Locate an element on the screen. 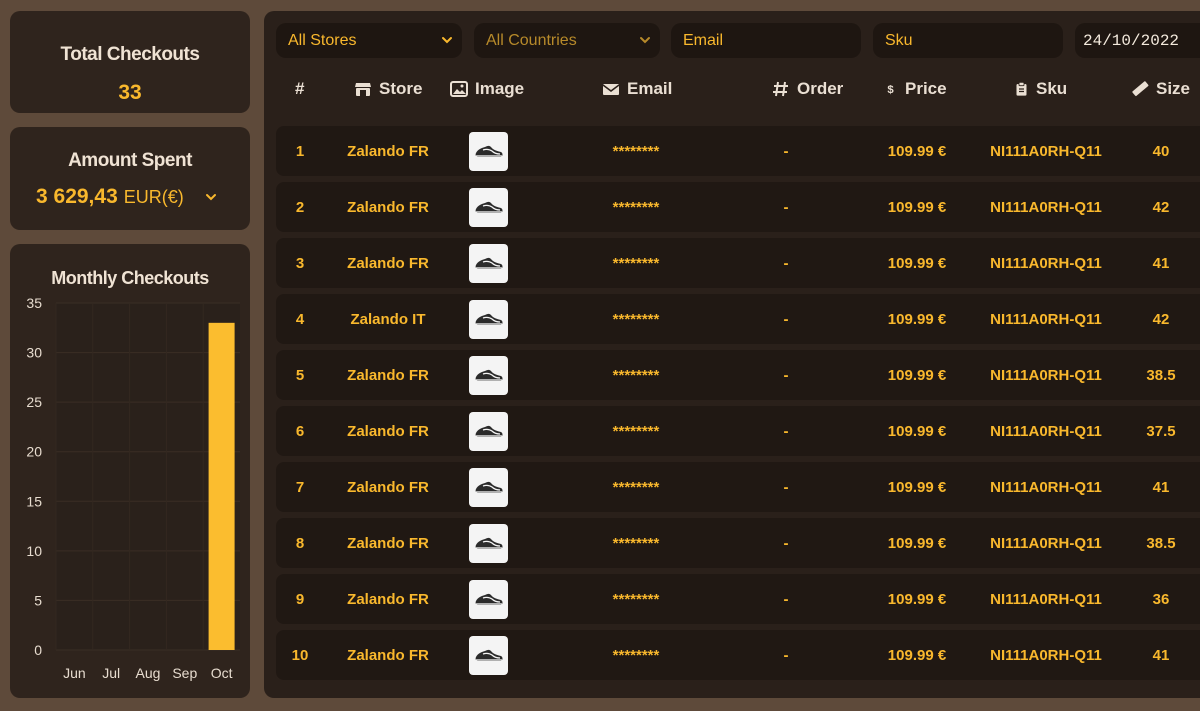 The width and height of the screenshot is (1200, 711). row-size: 37.5 is located at coordinates (1161, 431).